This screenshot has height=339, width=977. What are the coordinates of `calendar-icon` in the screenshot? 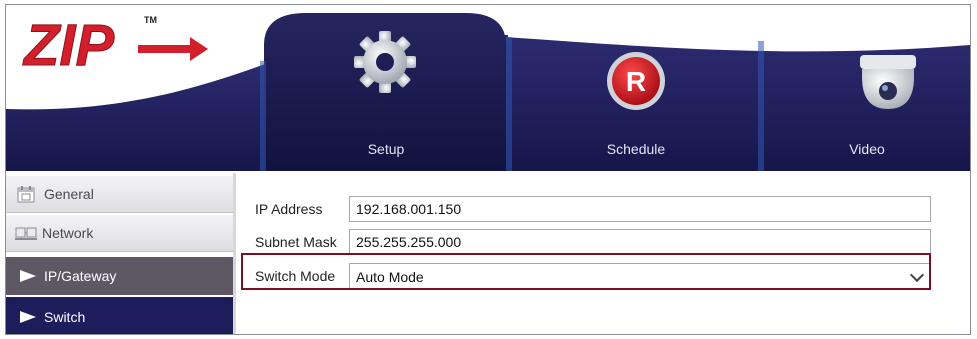 It's located at (26, 194).